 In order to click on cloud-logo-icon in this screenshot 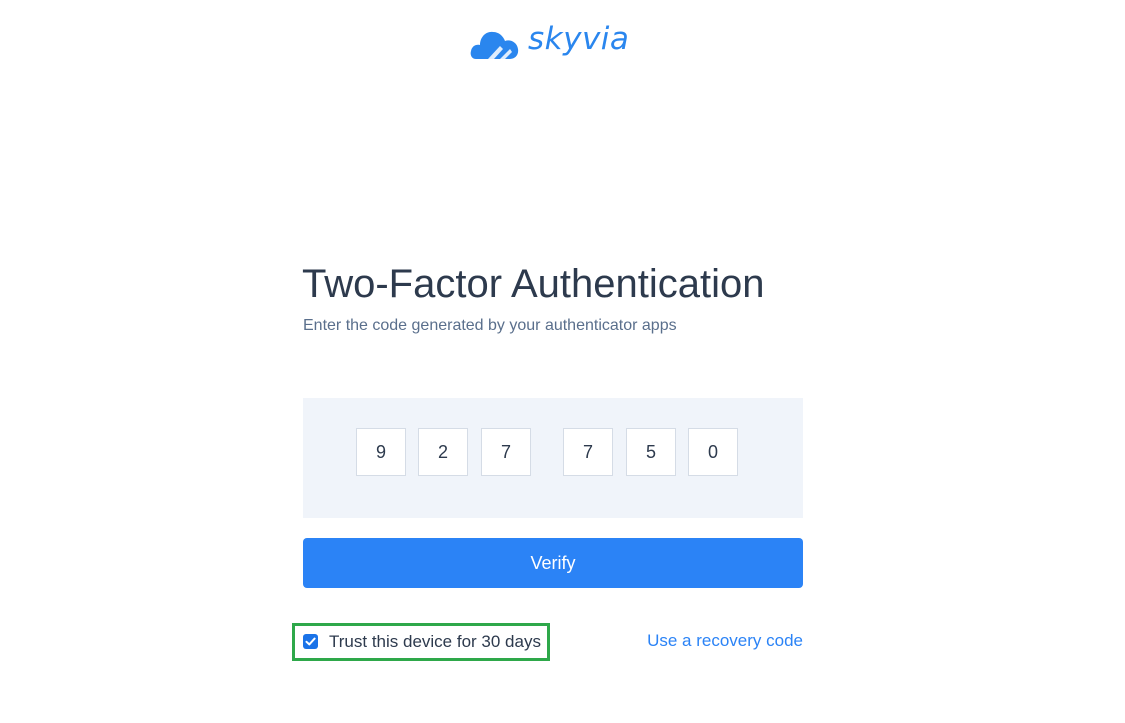, I will do `click(495, 41)`.